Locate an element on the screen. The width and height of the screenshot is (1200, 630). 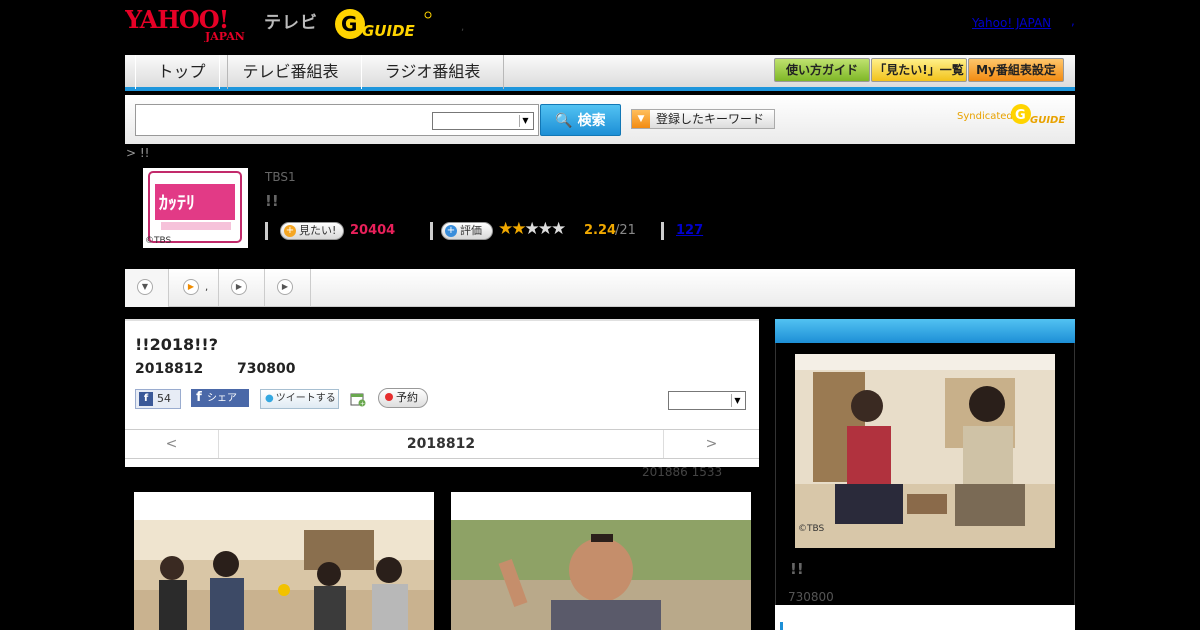
side-program-time: 730800 is located at coordinates (811, 597).